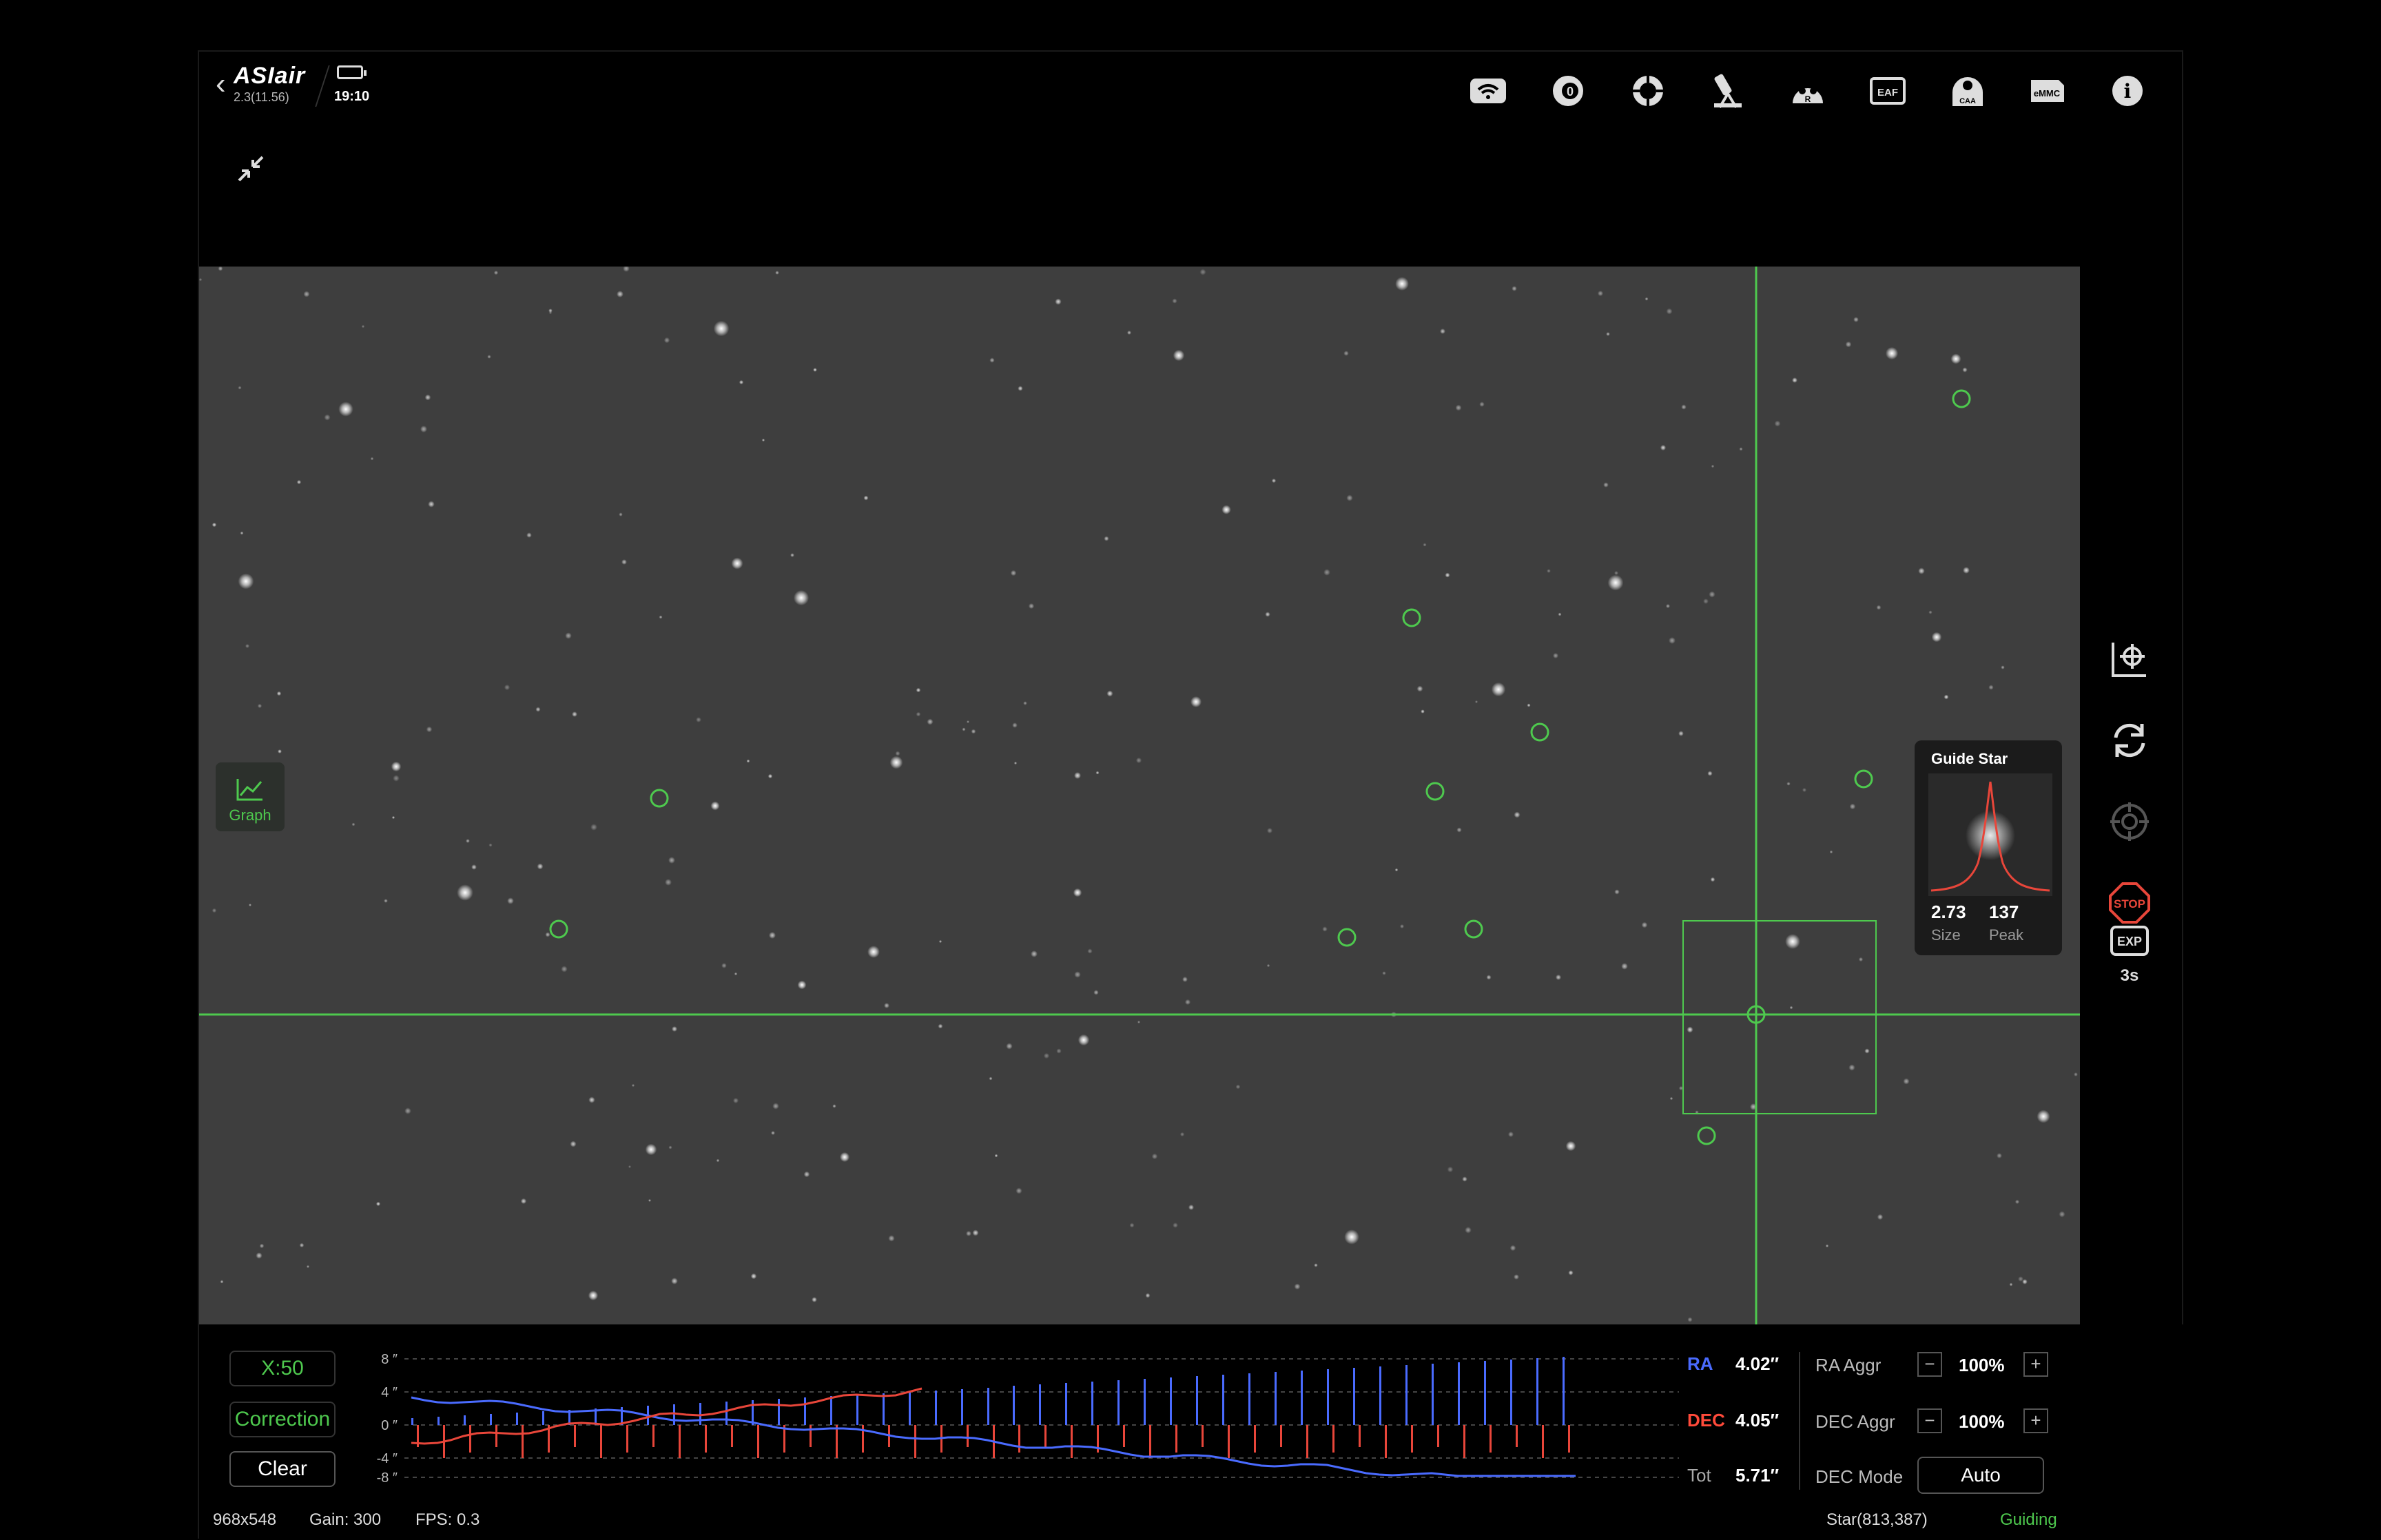 The width and height of the screenshot is (2381, 1540). Describe the element at coordinates (1962, 398) in the screenshot. I see `candidate-star-marker` at that location.